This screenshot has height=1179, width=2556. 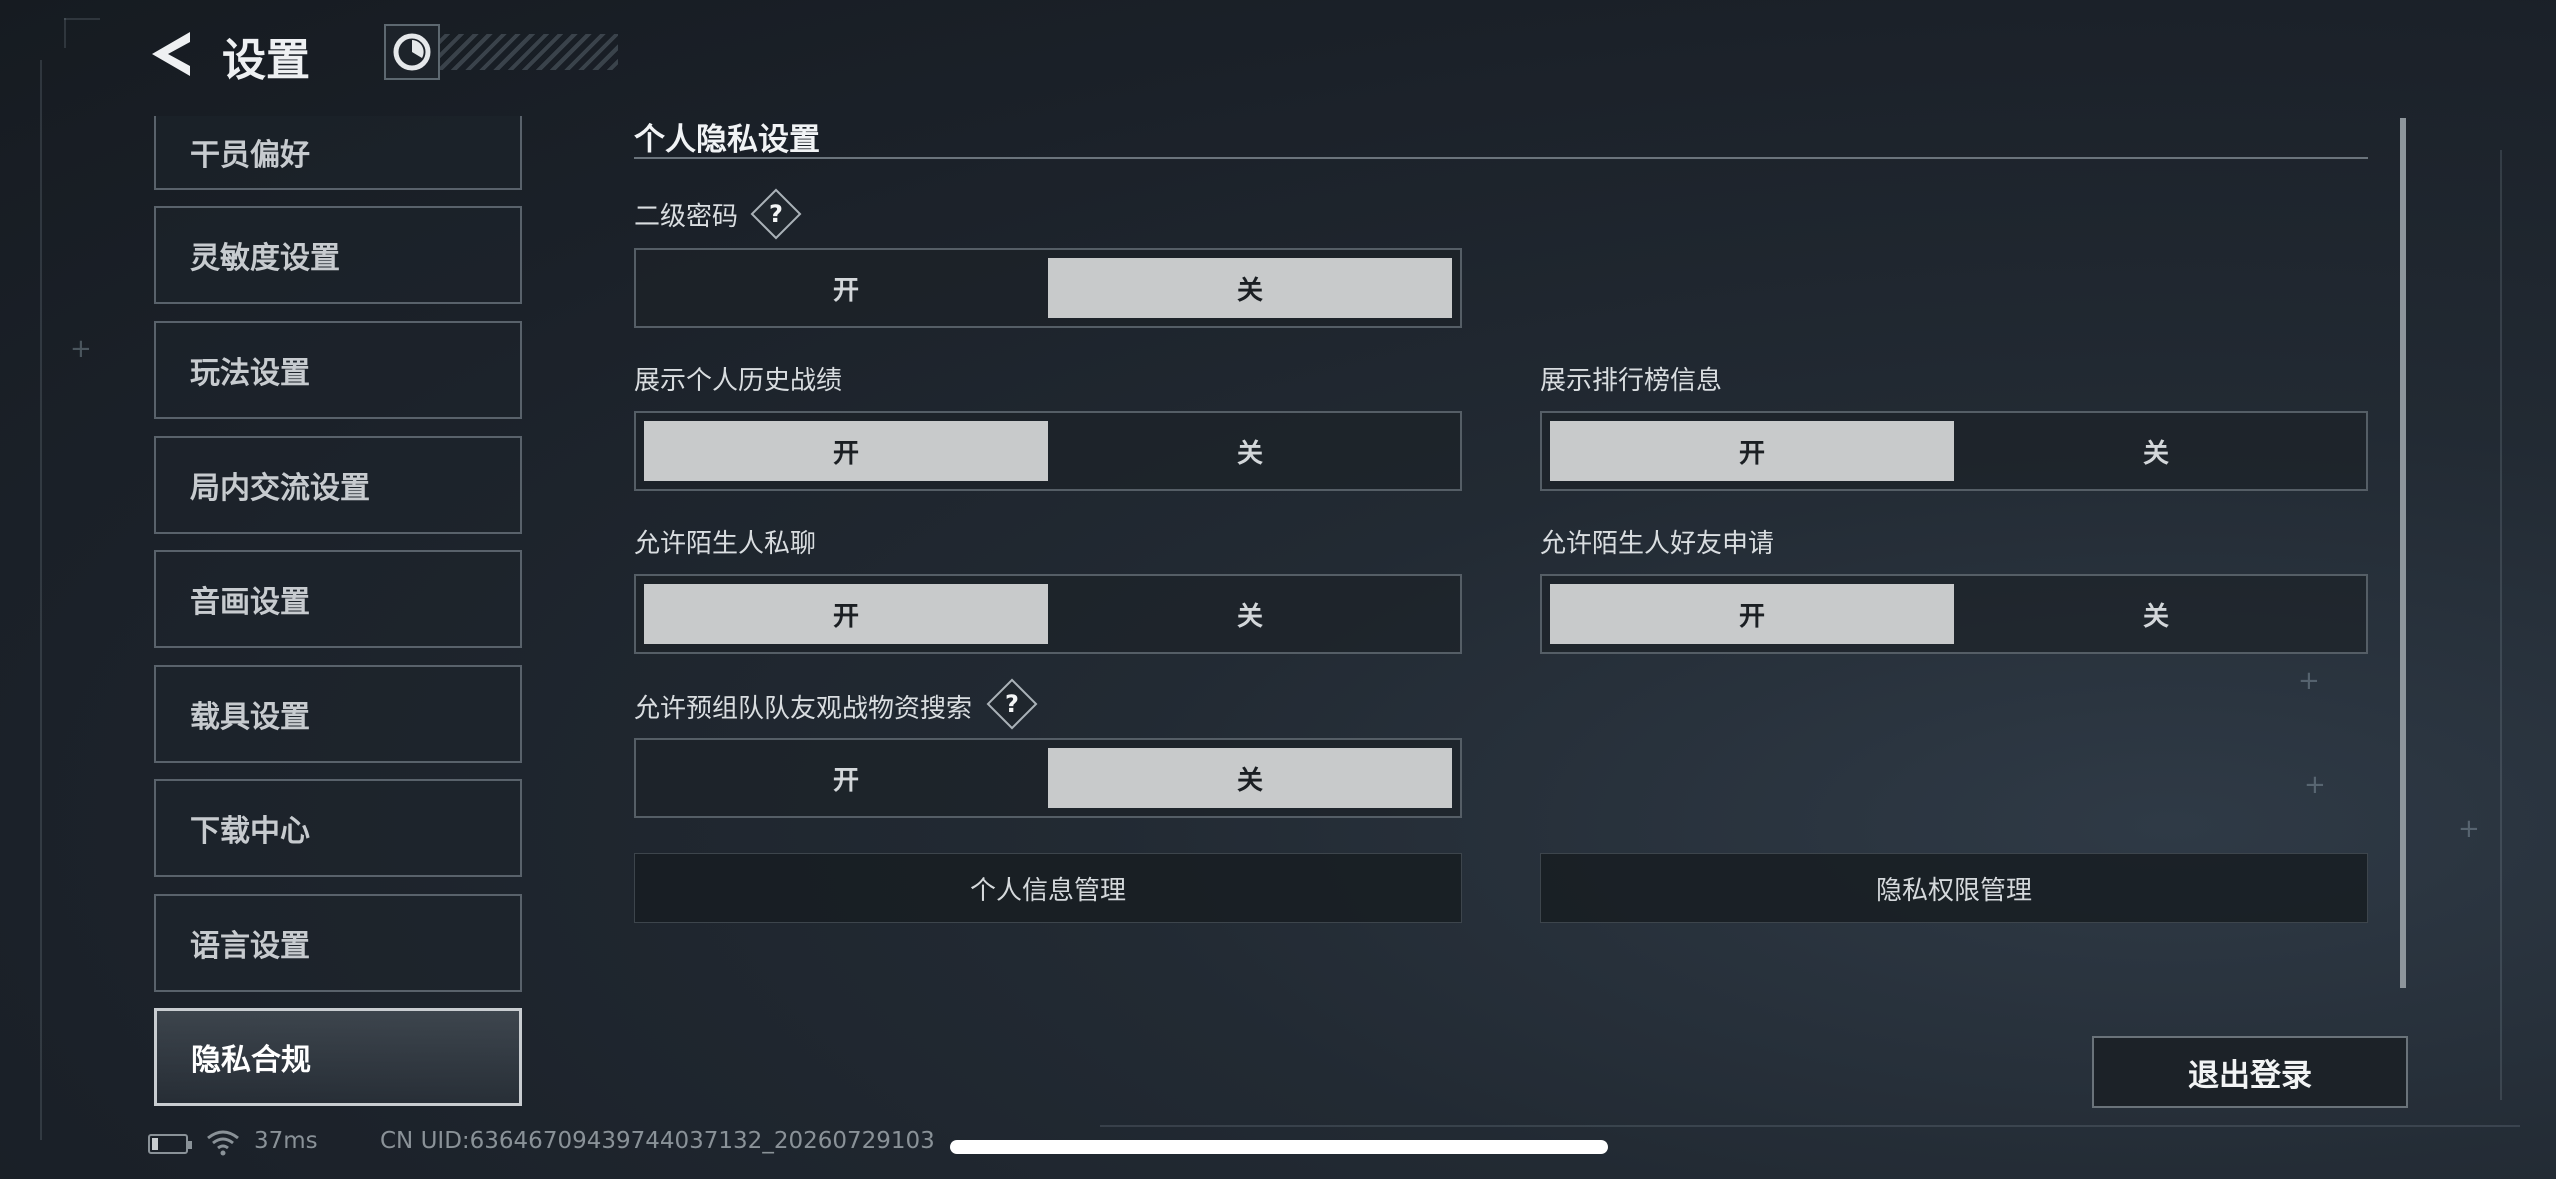 I want to click on sidebar-item-label: 载具设置, so click(x=250, y=717).